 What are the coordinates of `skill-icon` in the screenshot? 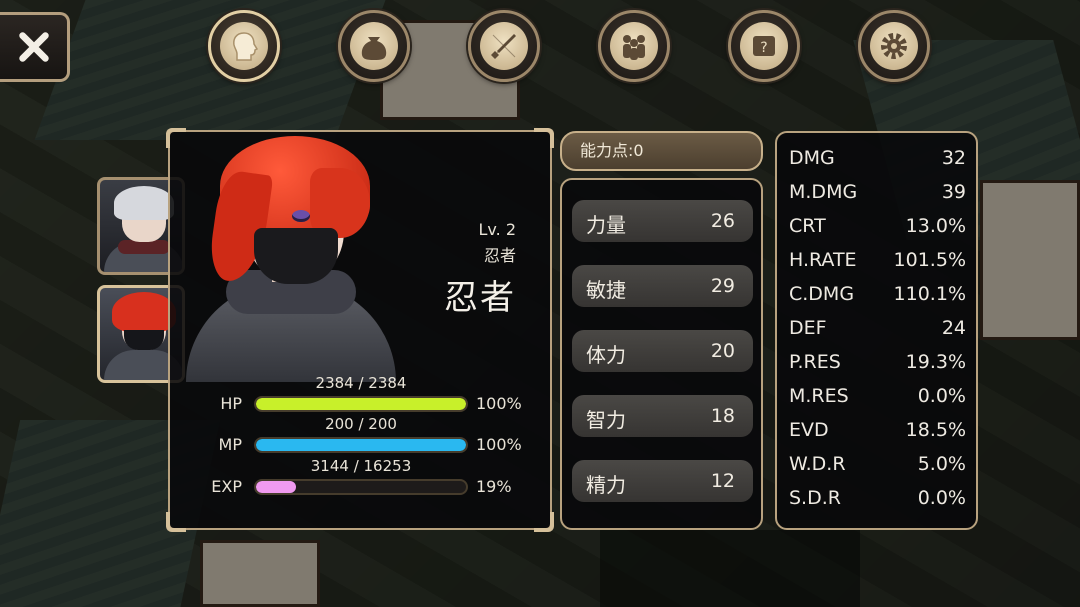 It's located at (503, 46).